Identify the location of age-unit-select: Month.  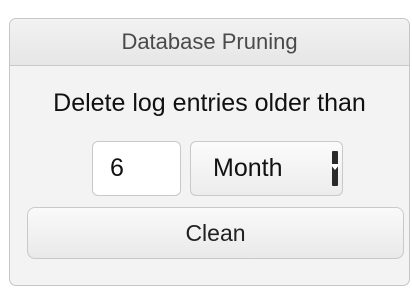
(266, 168).